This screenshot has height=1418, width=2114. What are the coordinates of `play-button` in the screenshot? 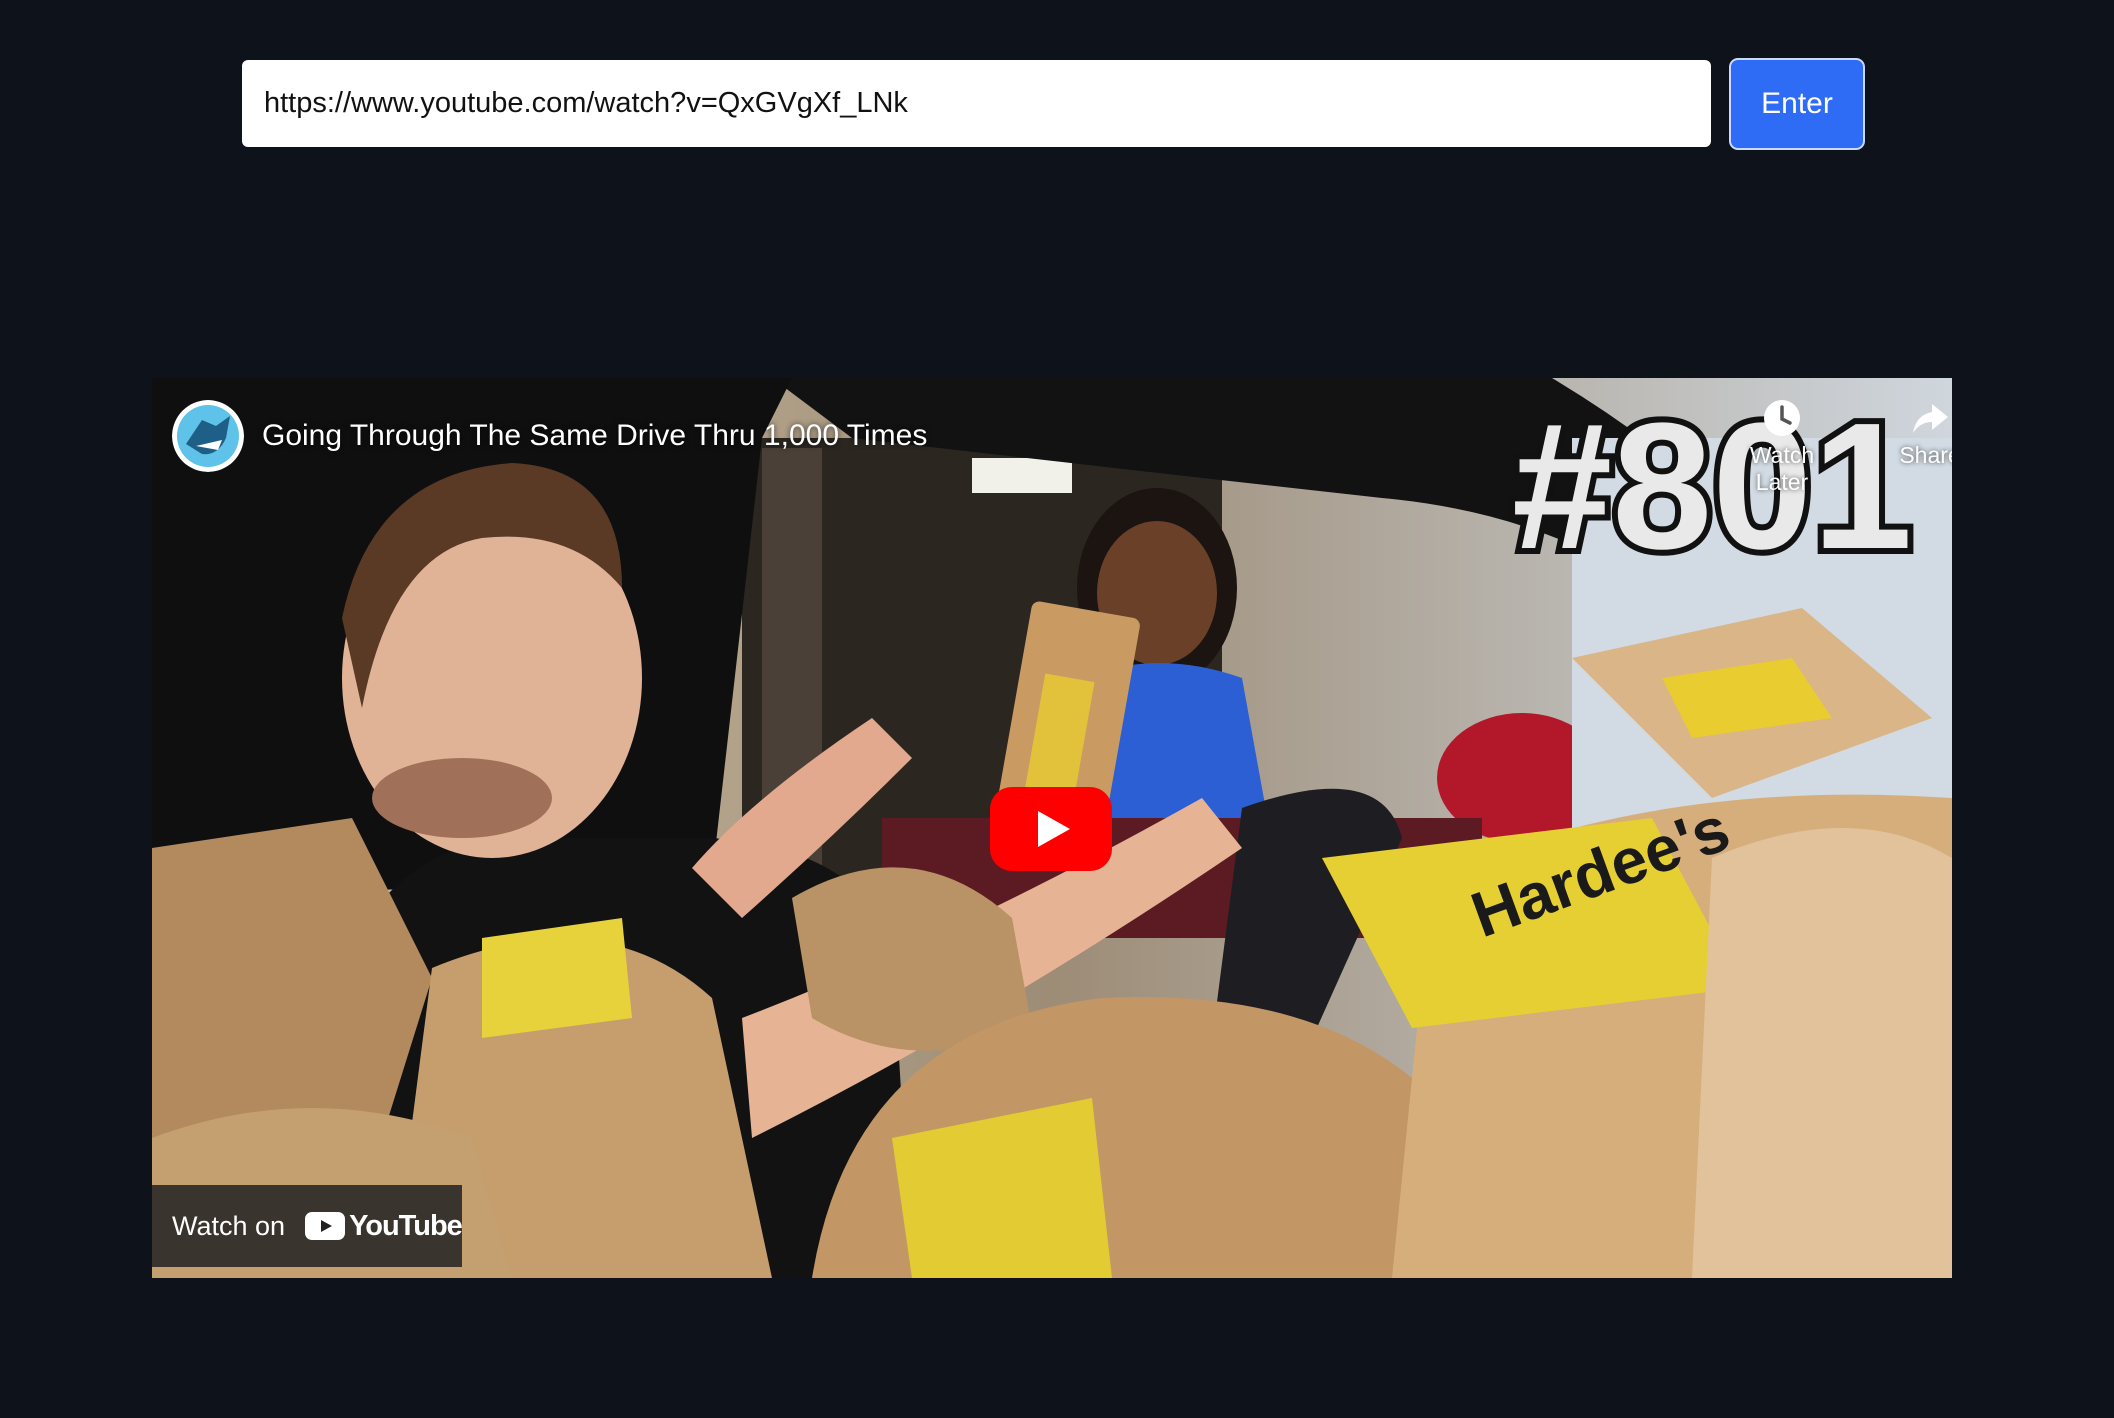 It's located at (1051, 831).